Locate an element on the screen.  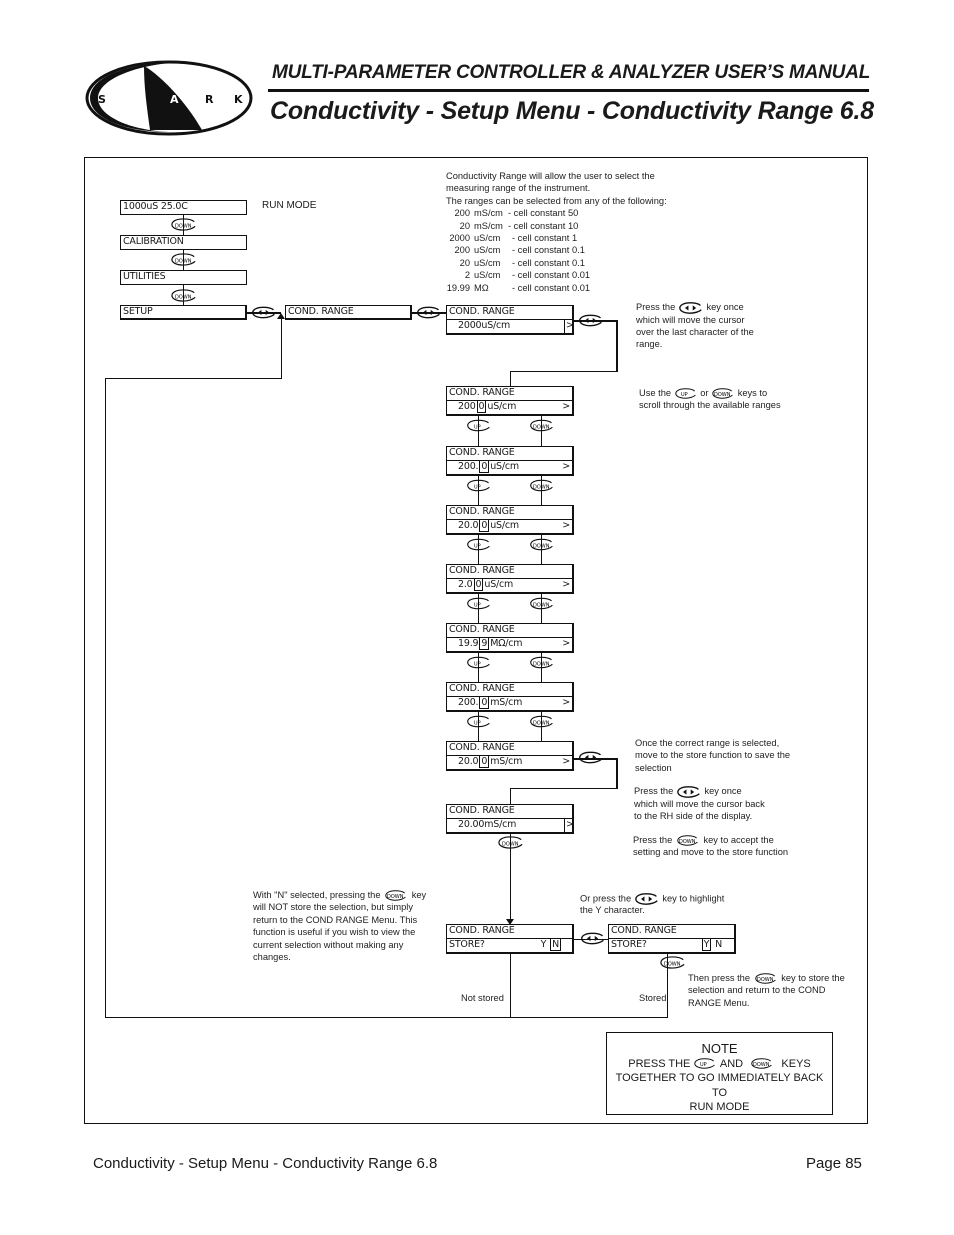
range-desc: - cell constant 0.01 is located at coordinates (551, 275).